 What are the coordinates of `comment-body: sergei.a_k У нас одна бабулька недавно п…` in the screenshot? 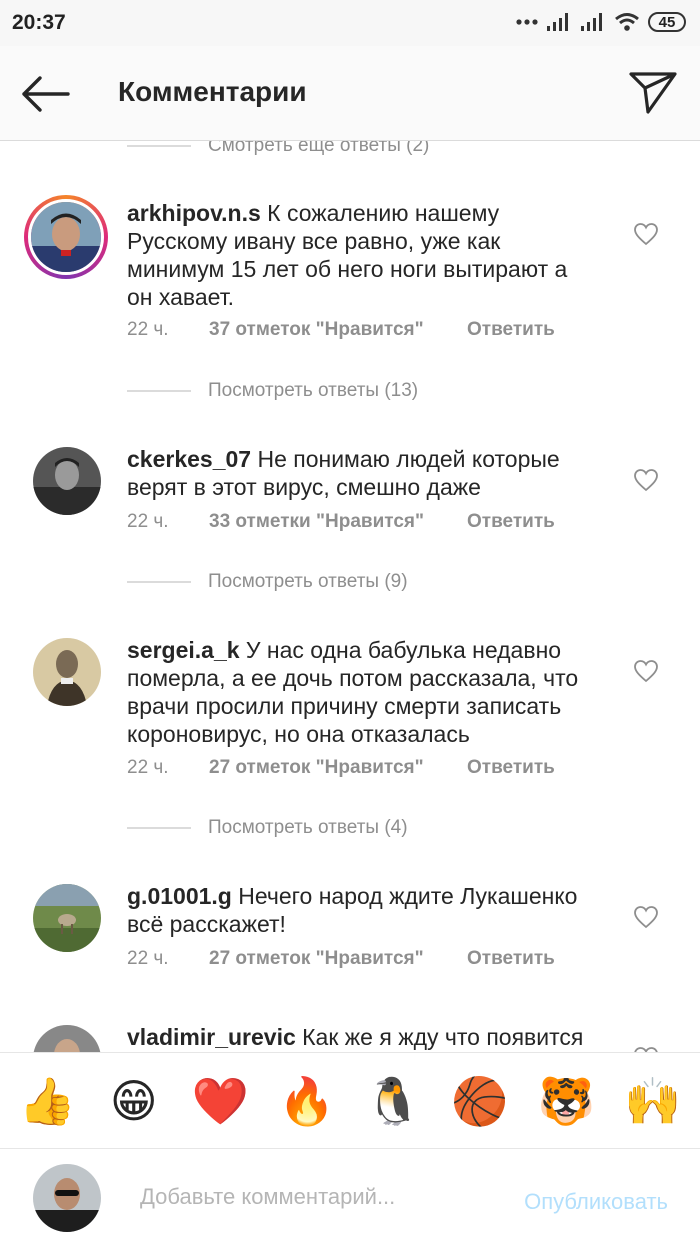 It's located at (362, 692).